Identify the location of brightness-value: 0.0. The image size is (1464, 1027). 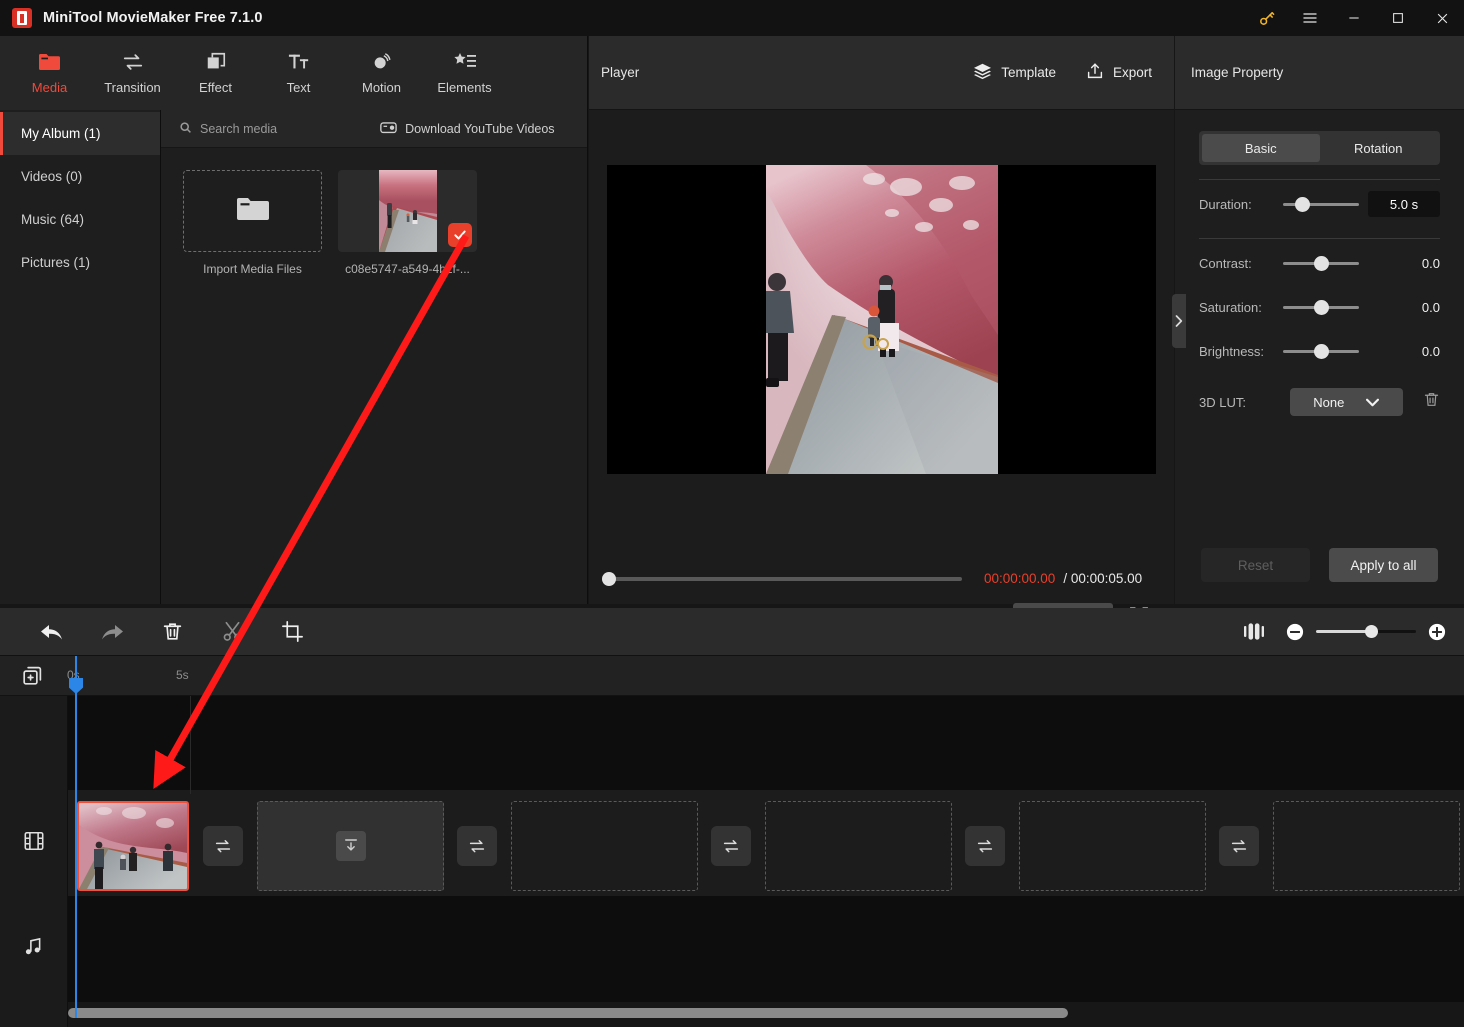
(1430, 351).